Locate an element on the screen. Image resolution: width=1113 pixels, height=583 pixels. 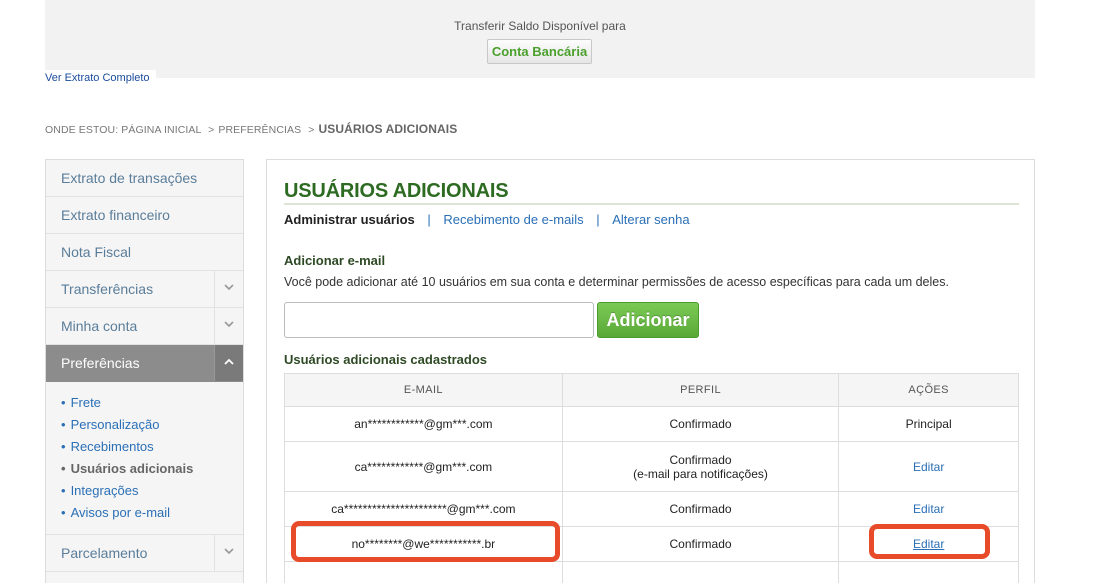
breadcrumb-current: USUÁRIOS ADICIONAIS is located at coordinates (388, 129).